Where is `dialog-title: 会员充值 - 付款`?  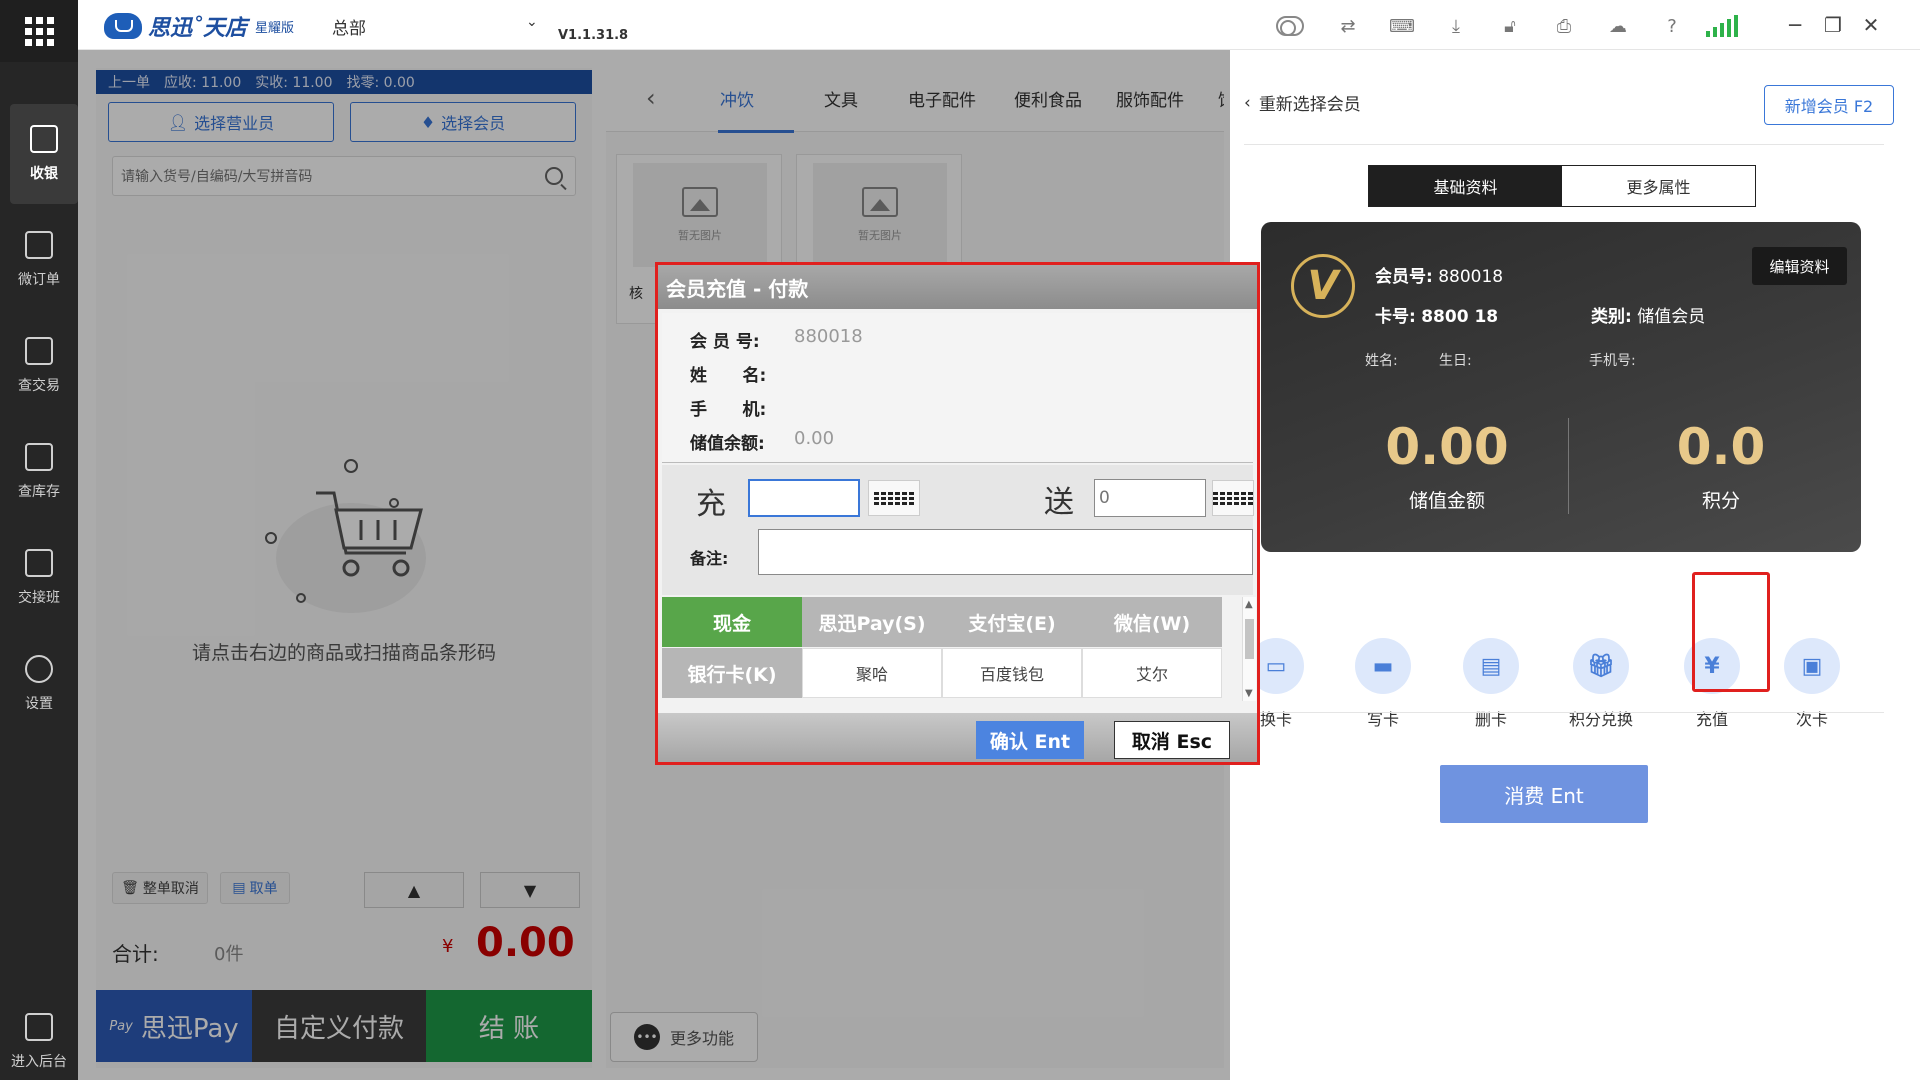 dialog-title: 会员充值 - 付款 is located at coordinates (957, 287).